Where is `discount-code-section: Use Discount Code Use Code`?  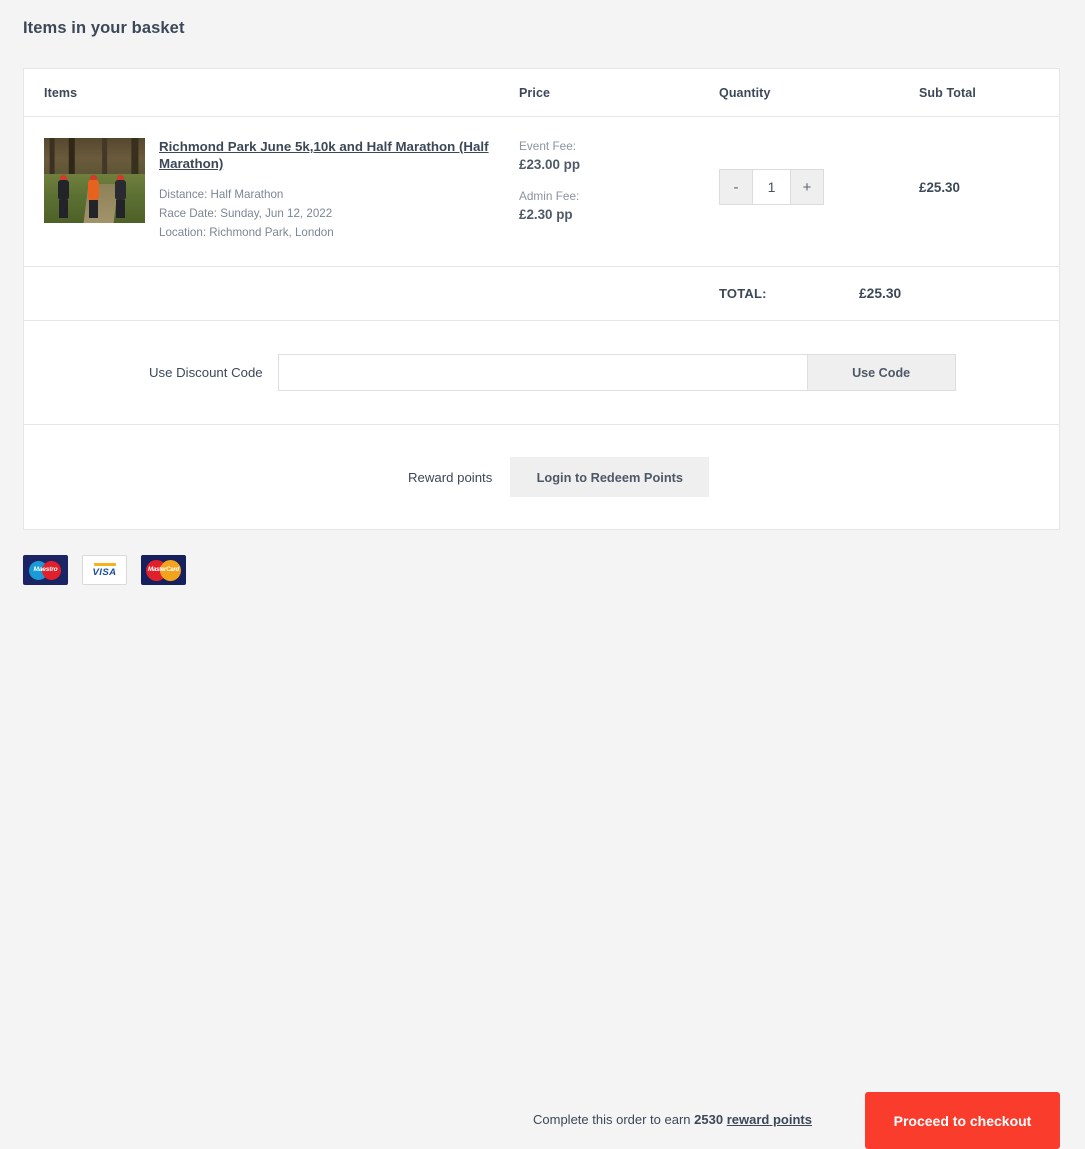
discount-code-section: Use Discount Code Use Code is located at coordinates (541, 373).